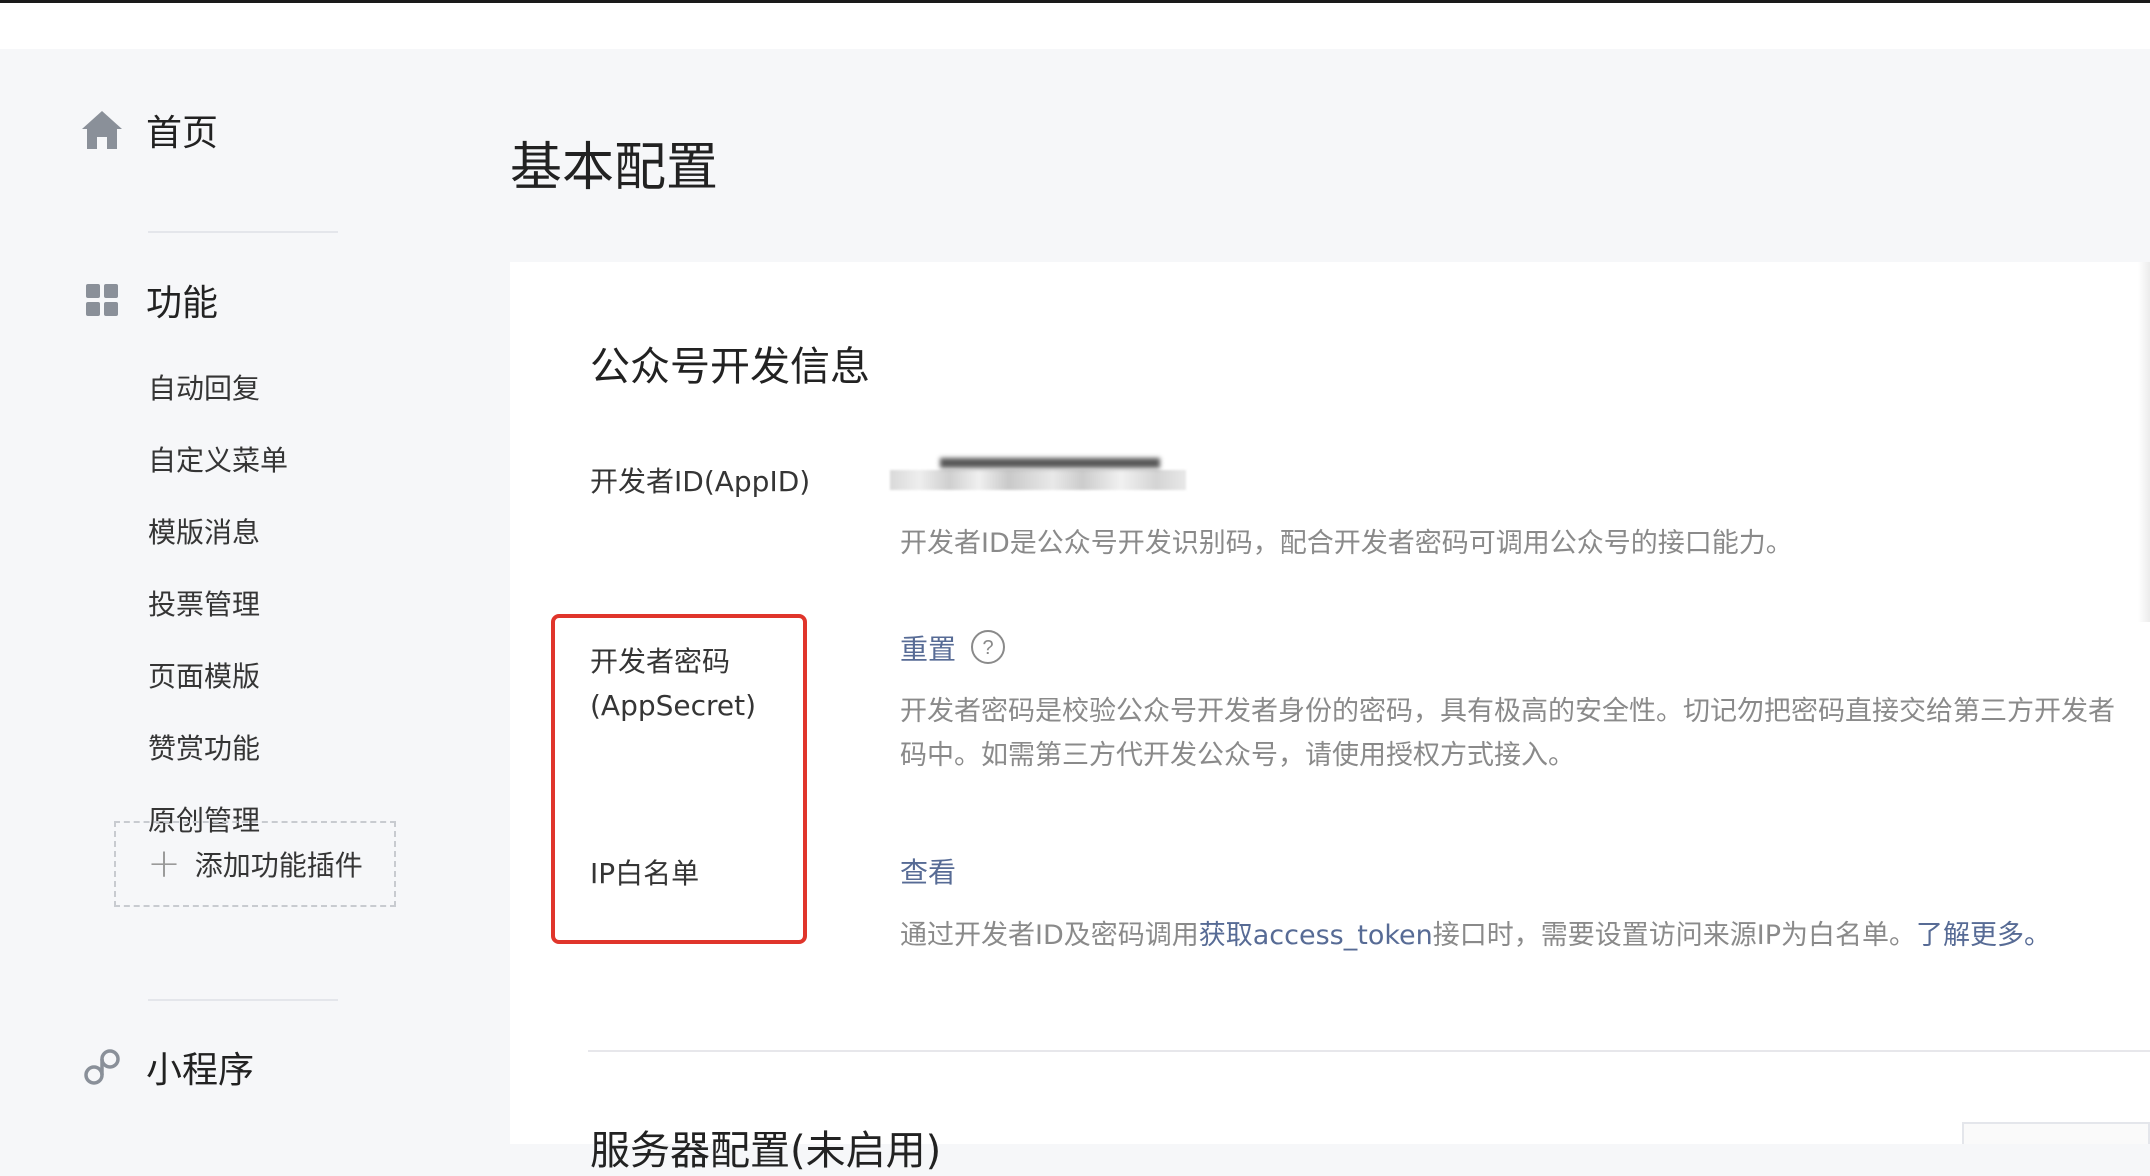  I want to click on appid-label: 开发者ID(AppID), so click(700, 481).